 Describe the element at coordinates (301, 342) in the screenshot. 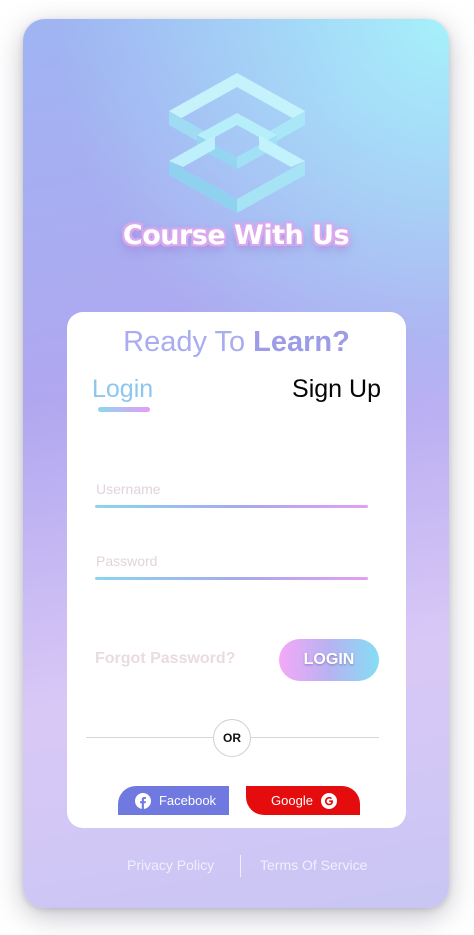

I see `headline-emphasis: Learn?` at that location.